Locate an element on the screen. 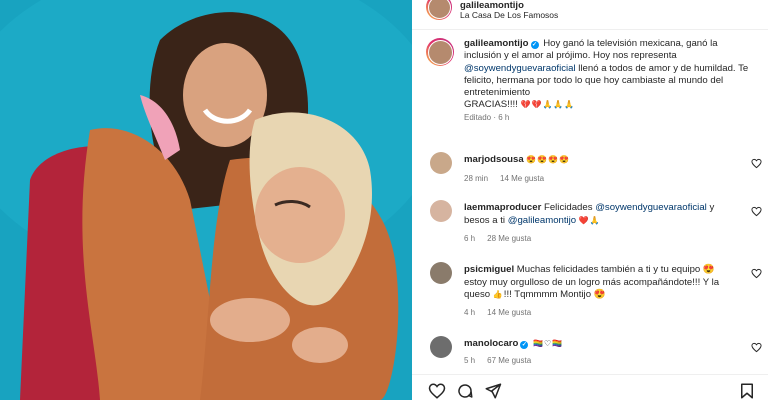  comment-body-b: !!! Tqmmmm Montijo 😍 is located at coordinates (554, 294).